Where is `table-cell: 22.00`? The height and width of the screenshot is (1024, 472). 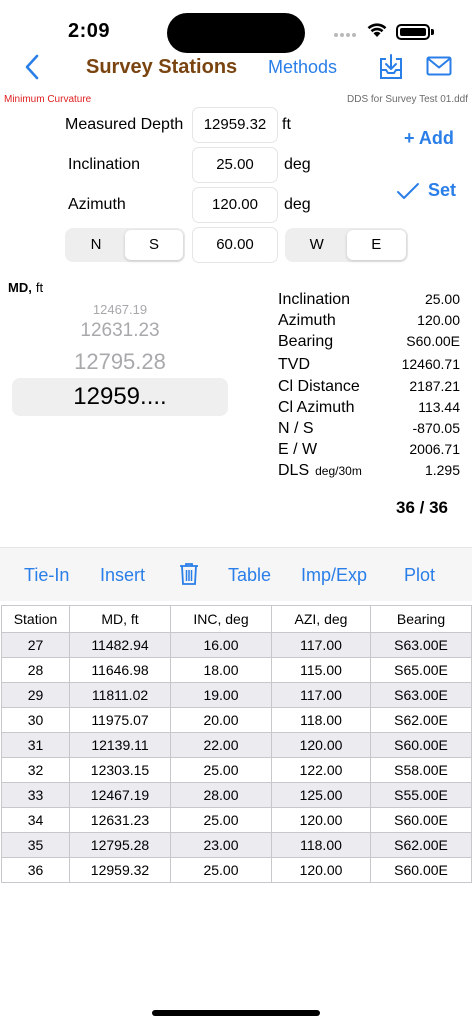 table-cell: 22.00 is located at coordinates (221, 745).